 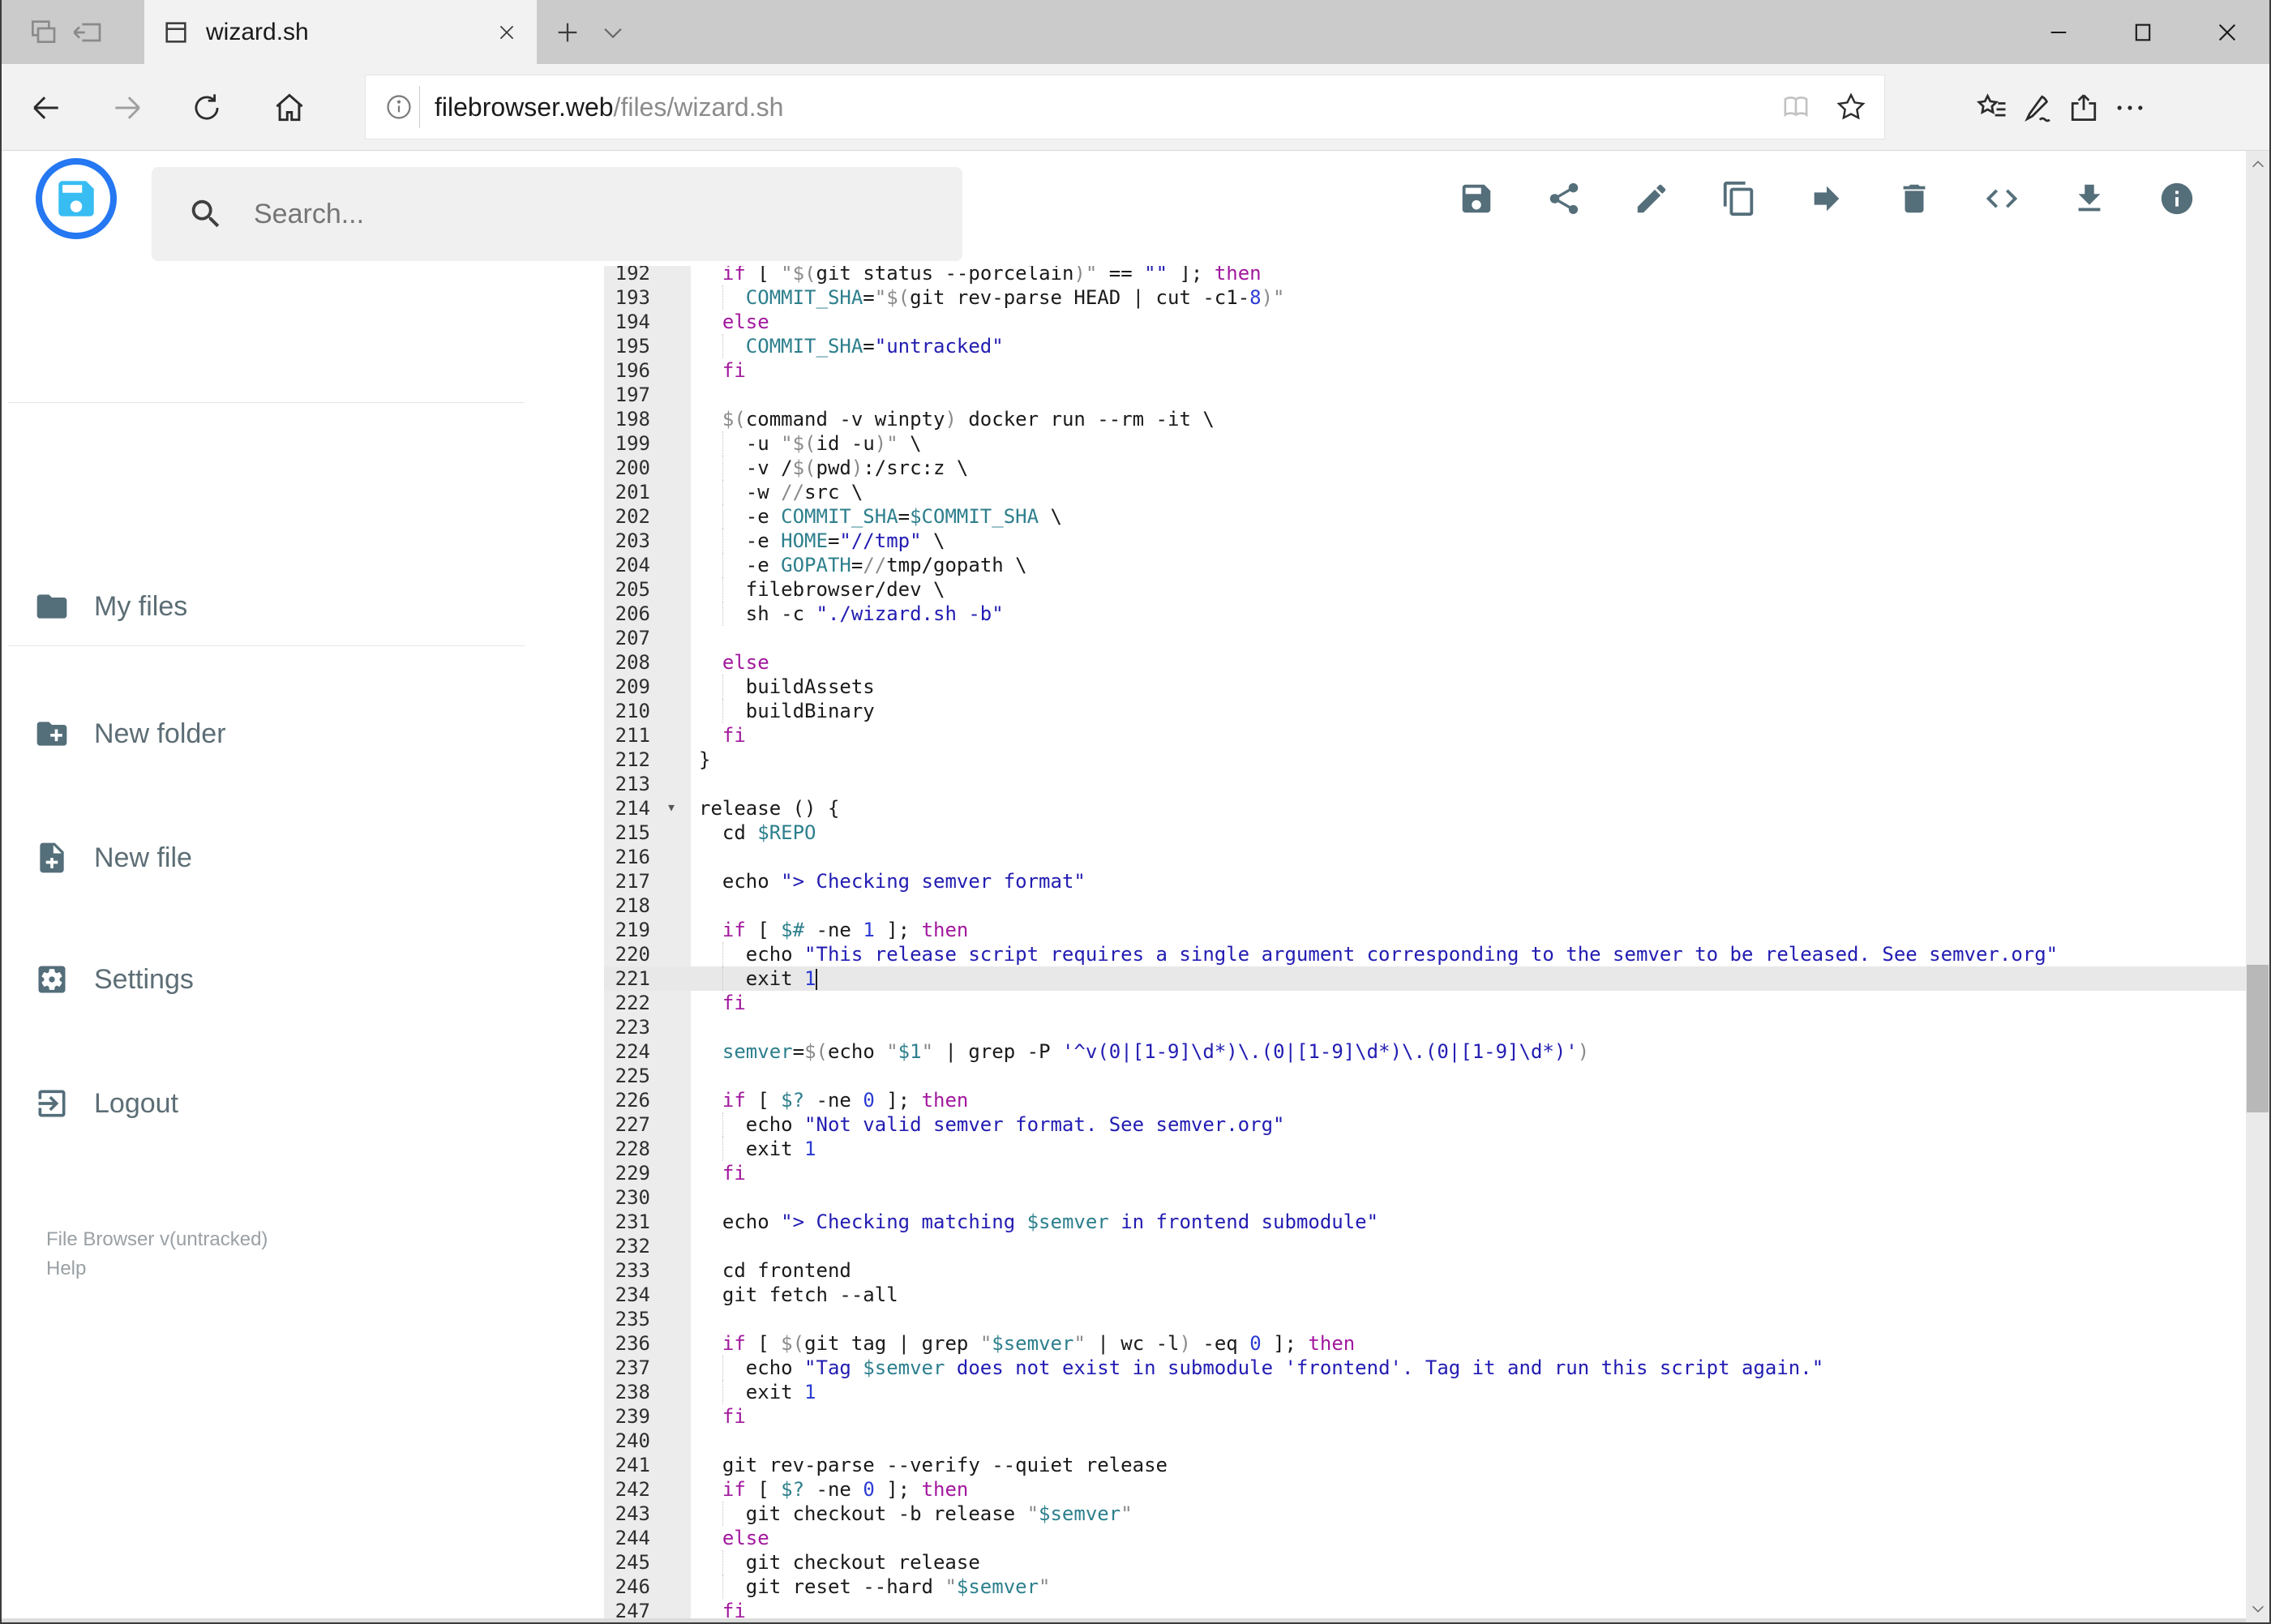 I want to click on code-line: 197, so click(x=1425, y=395).